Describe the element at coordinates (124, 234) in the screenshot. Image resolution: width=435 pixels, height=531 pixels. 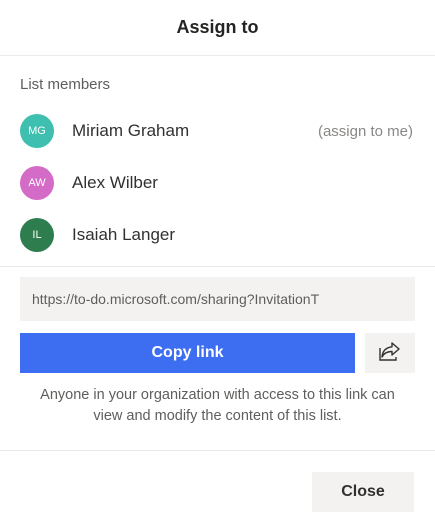
I see `member-name: Isaiah Langer` at that location.